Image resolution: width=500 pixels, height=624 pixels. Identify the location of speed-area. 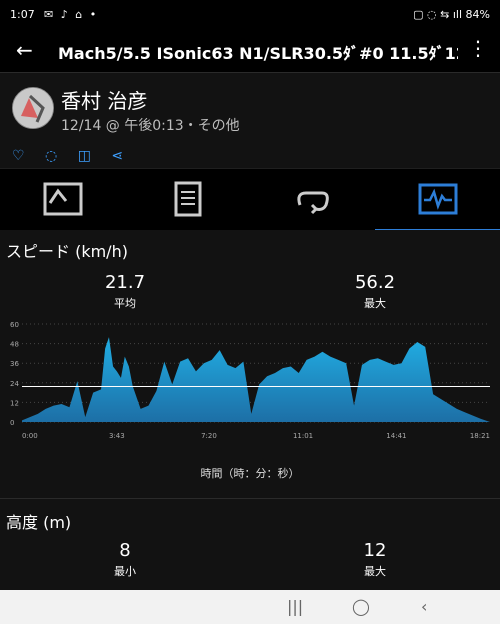
(256, 379).